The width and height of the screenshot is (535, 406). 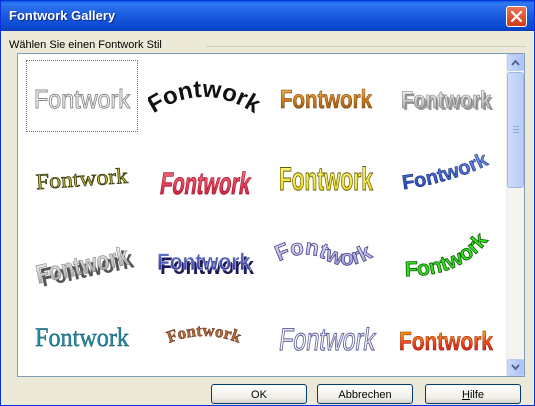 What do you see at coordinates (366, 46) in the screenshot?
I see `group-divider` at bounding box center [366, 46].